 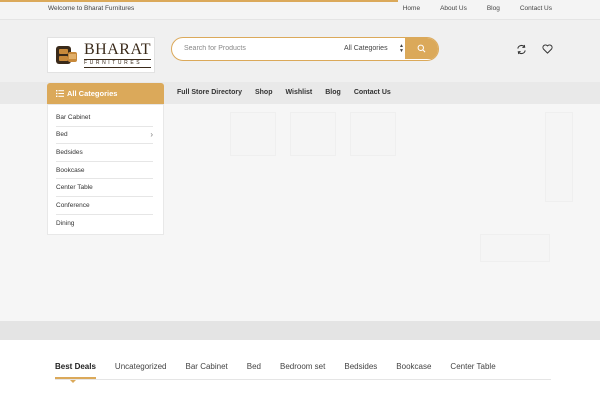 I want to click on top-link-about: About Us, so click(x=453, y=8).